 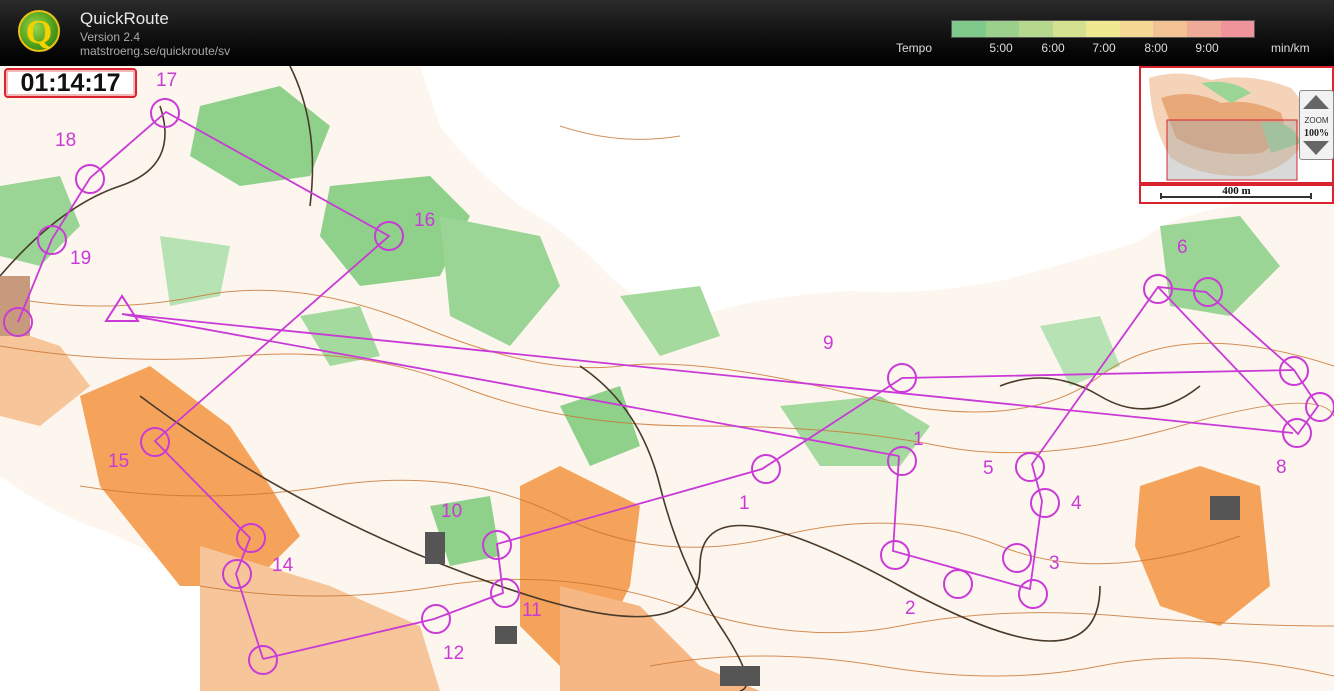 What do you see at coordinates (424, 220) in the screenshot?
I see `control-number: 16` at bounding box center [424, 220].